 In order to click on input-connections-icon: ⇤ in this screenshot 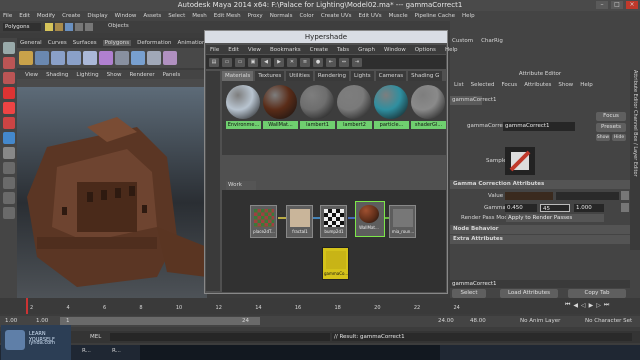, I will do `click(331, 62)`.